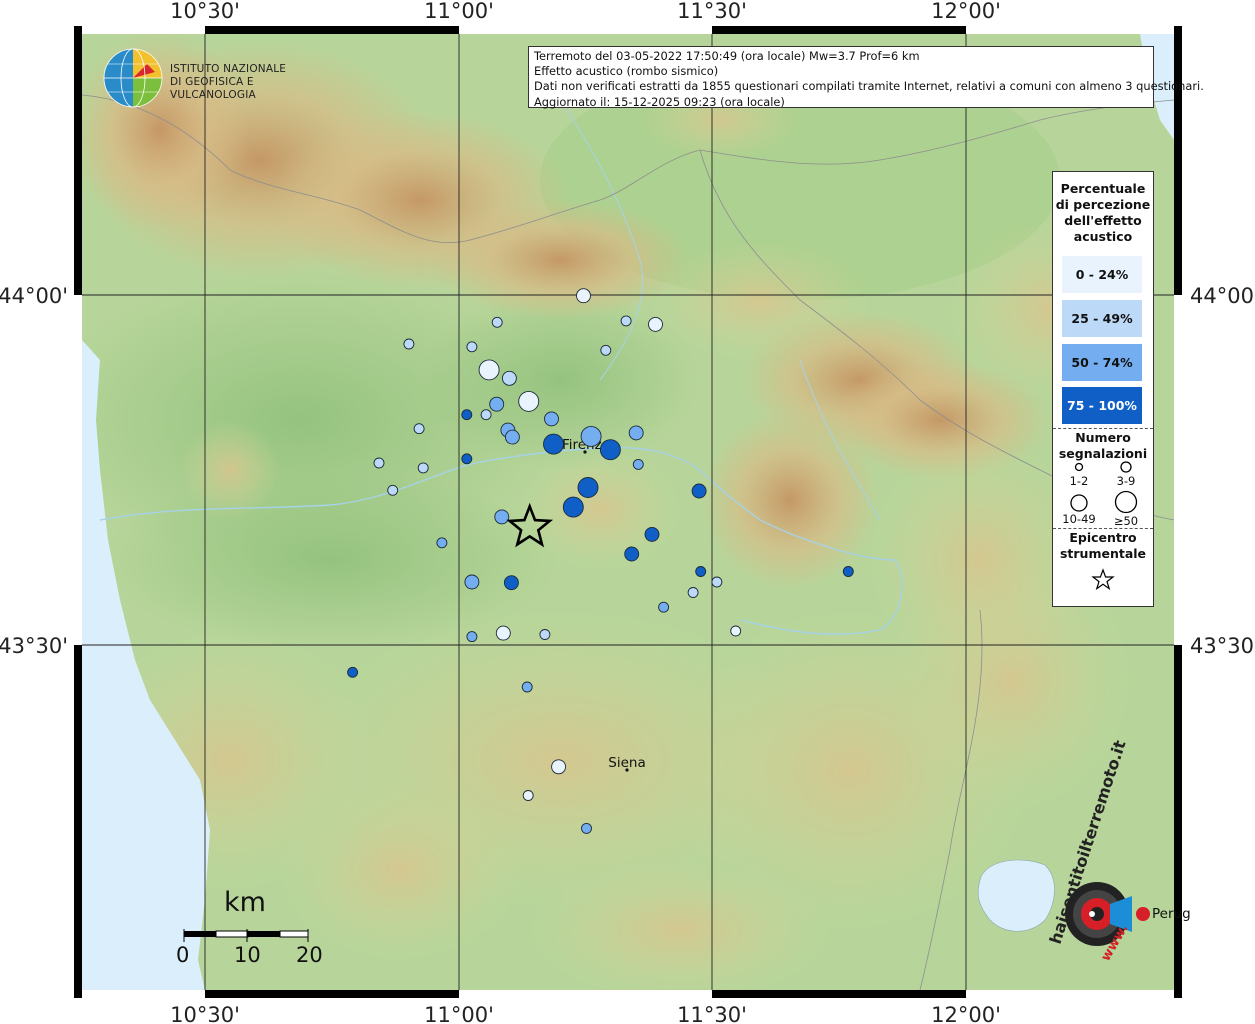  What do you see at coordinates (712, 1013) in the screenshot?
I see `bottom-label-3: 11°30'` at bounding box center [712, 1013].